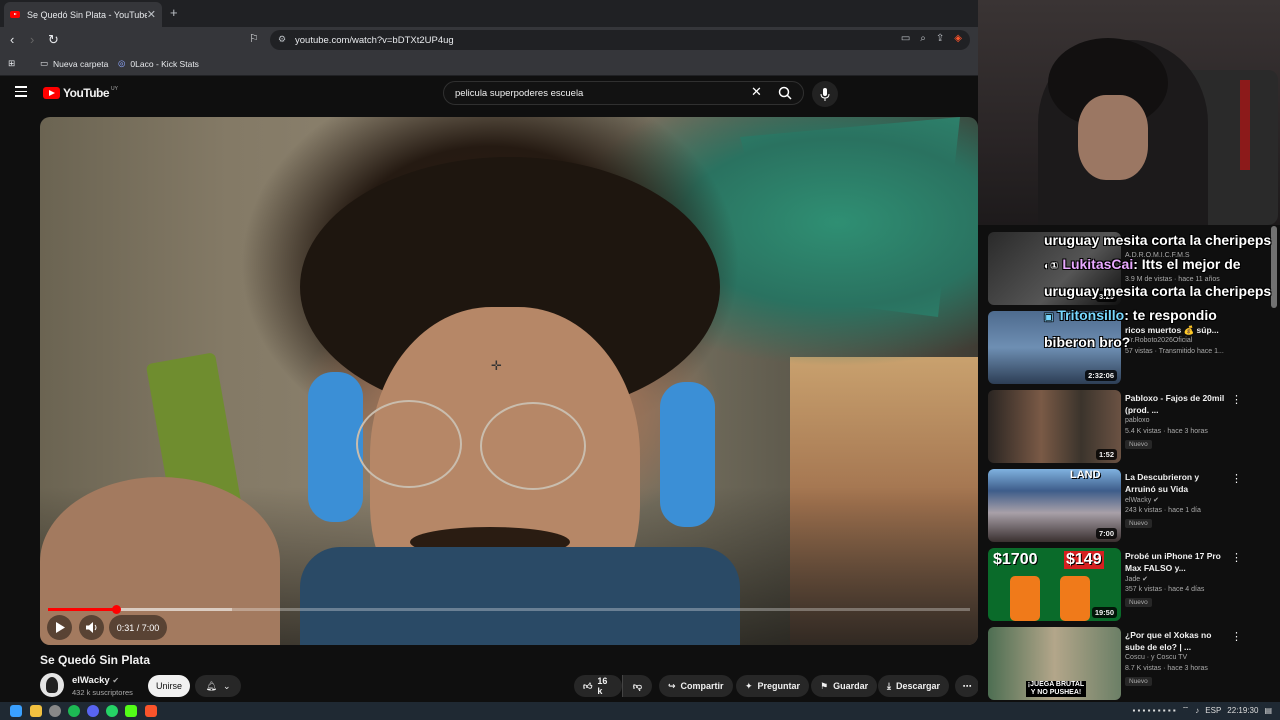 This screenshot has width=1280, height=720. I want to click on zoom-icon: ⌕, so click(923, 38).